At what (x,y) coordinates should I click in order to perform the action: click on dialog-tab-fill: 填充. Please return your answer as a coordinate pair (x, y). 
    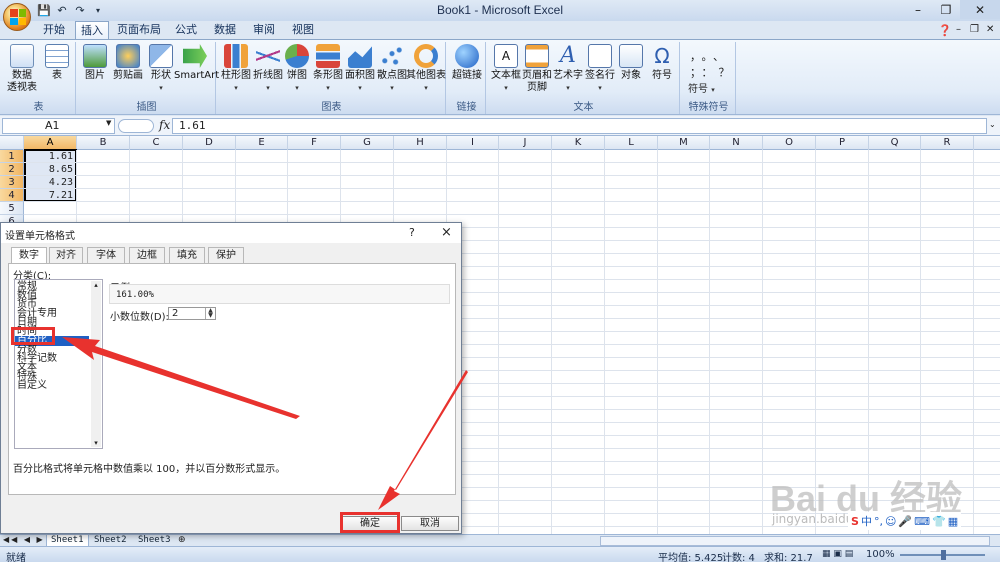
    Looking at the image, I should click on (187, 255).